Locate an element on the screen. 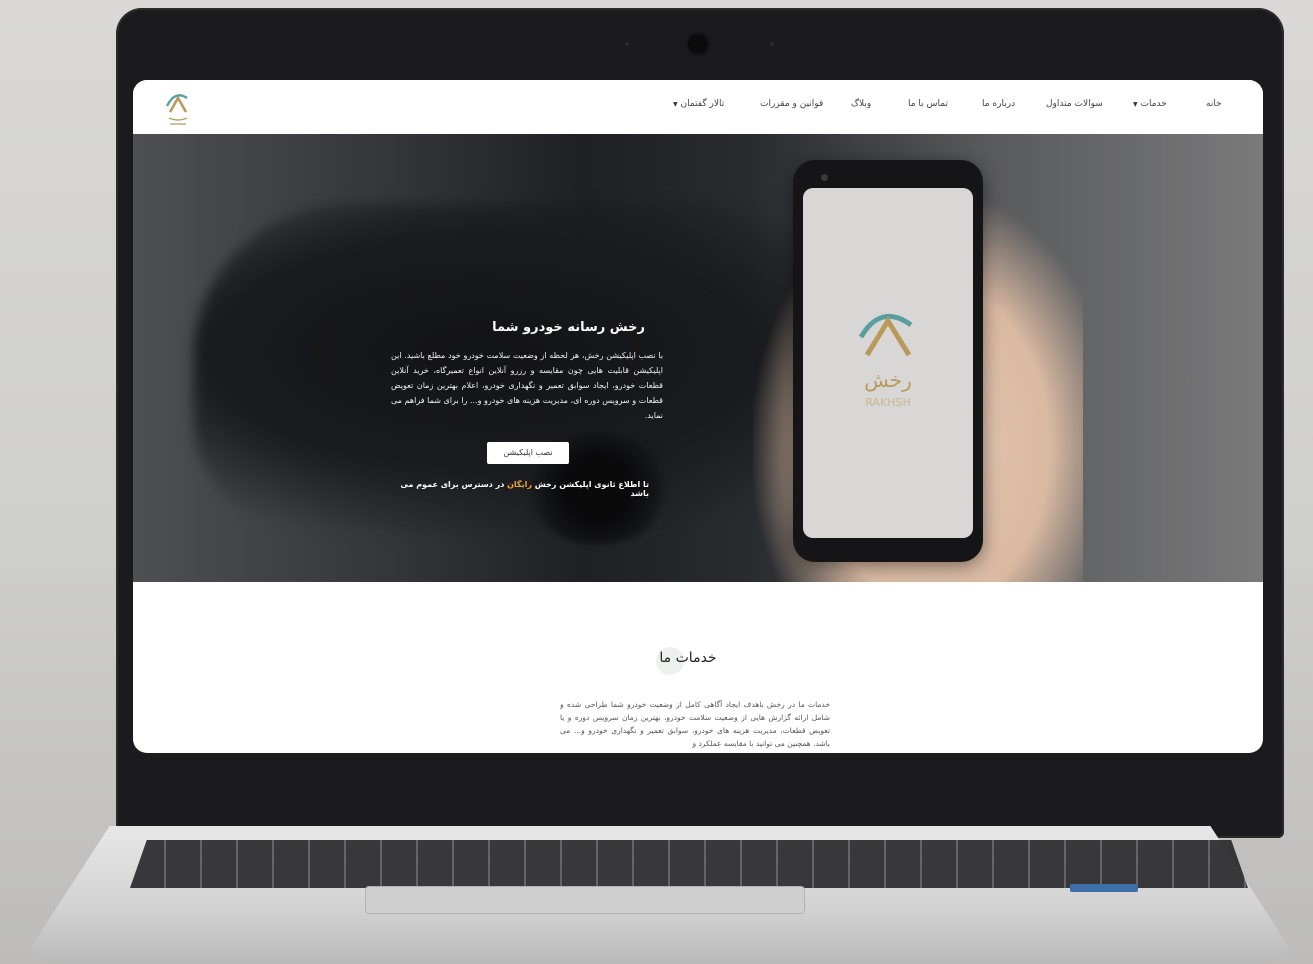 The image size is (1313, 964). nav-forum-label: تالار گفتمان is located at coordinates (702, 104).